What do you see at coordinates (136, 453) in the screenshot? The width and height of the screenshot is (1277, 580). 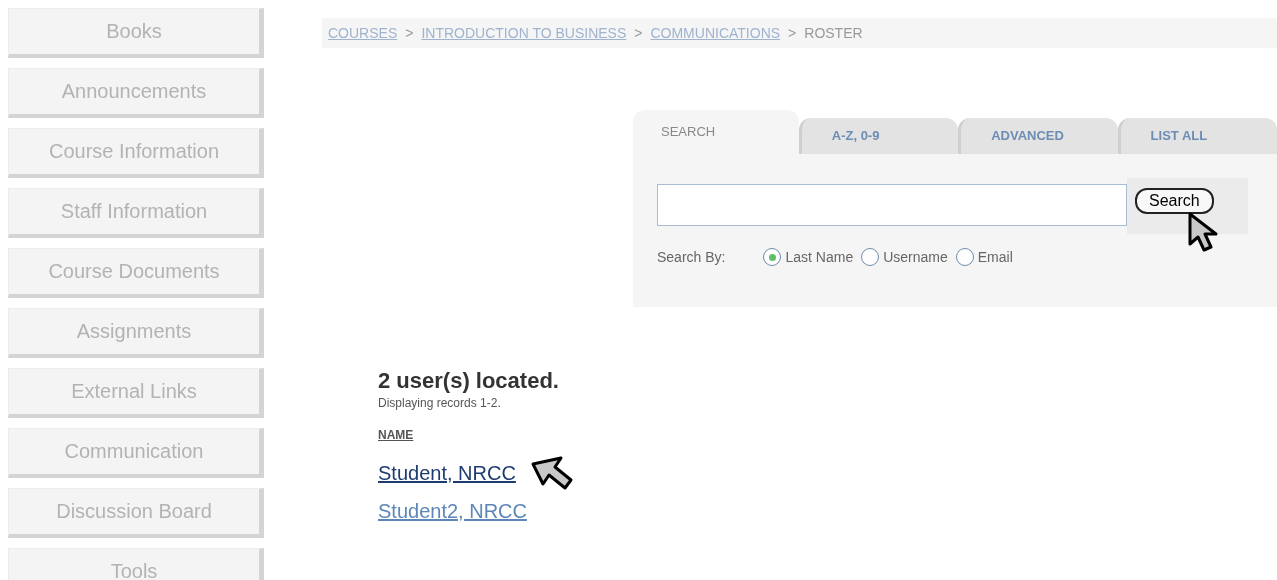 I see `sidebar-item: Communication` at bounding box center [136, 453].